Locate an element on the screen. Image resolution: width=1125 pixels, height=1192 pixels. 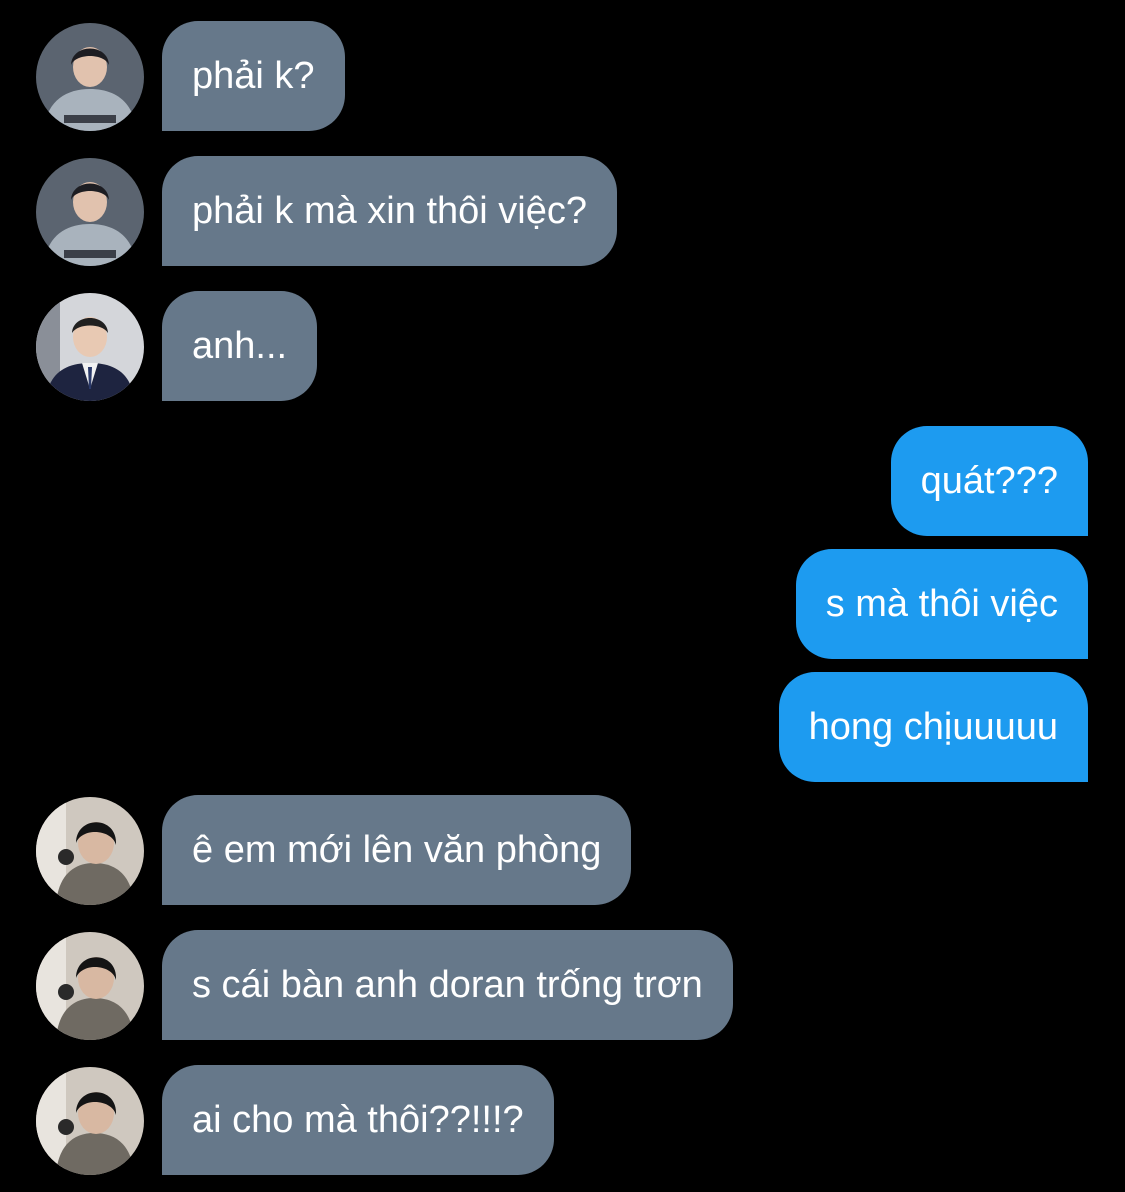
message-bubble-outgoing: quát??? is located at coordinates (989, 481).